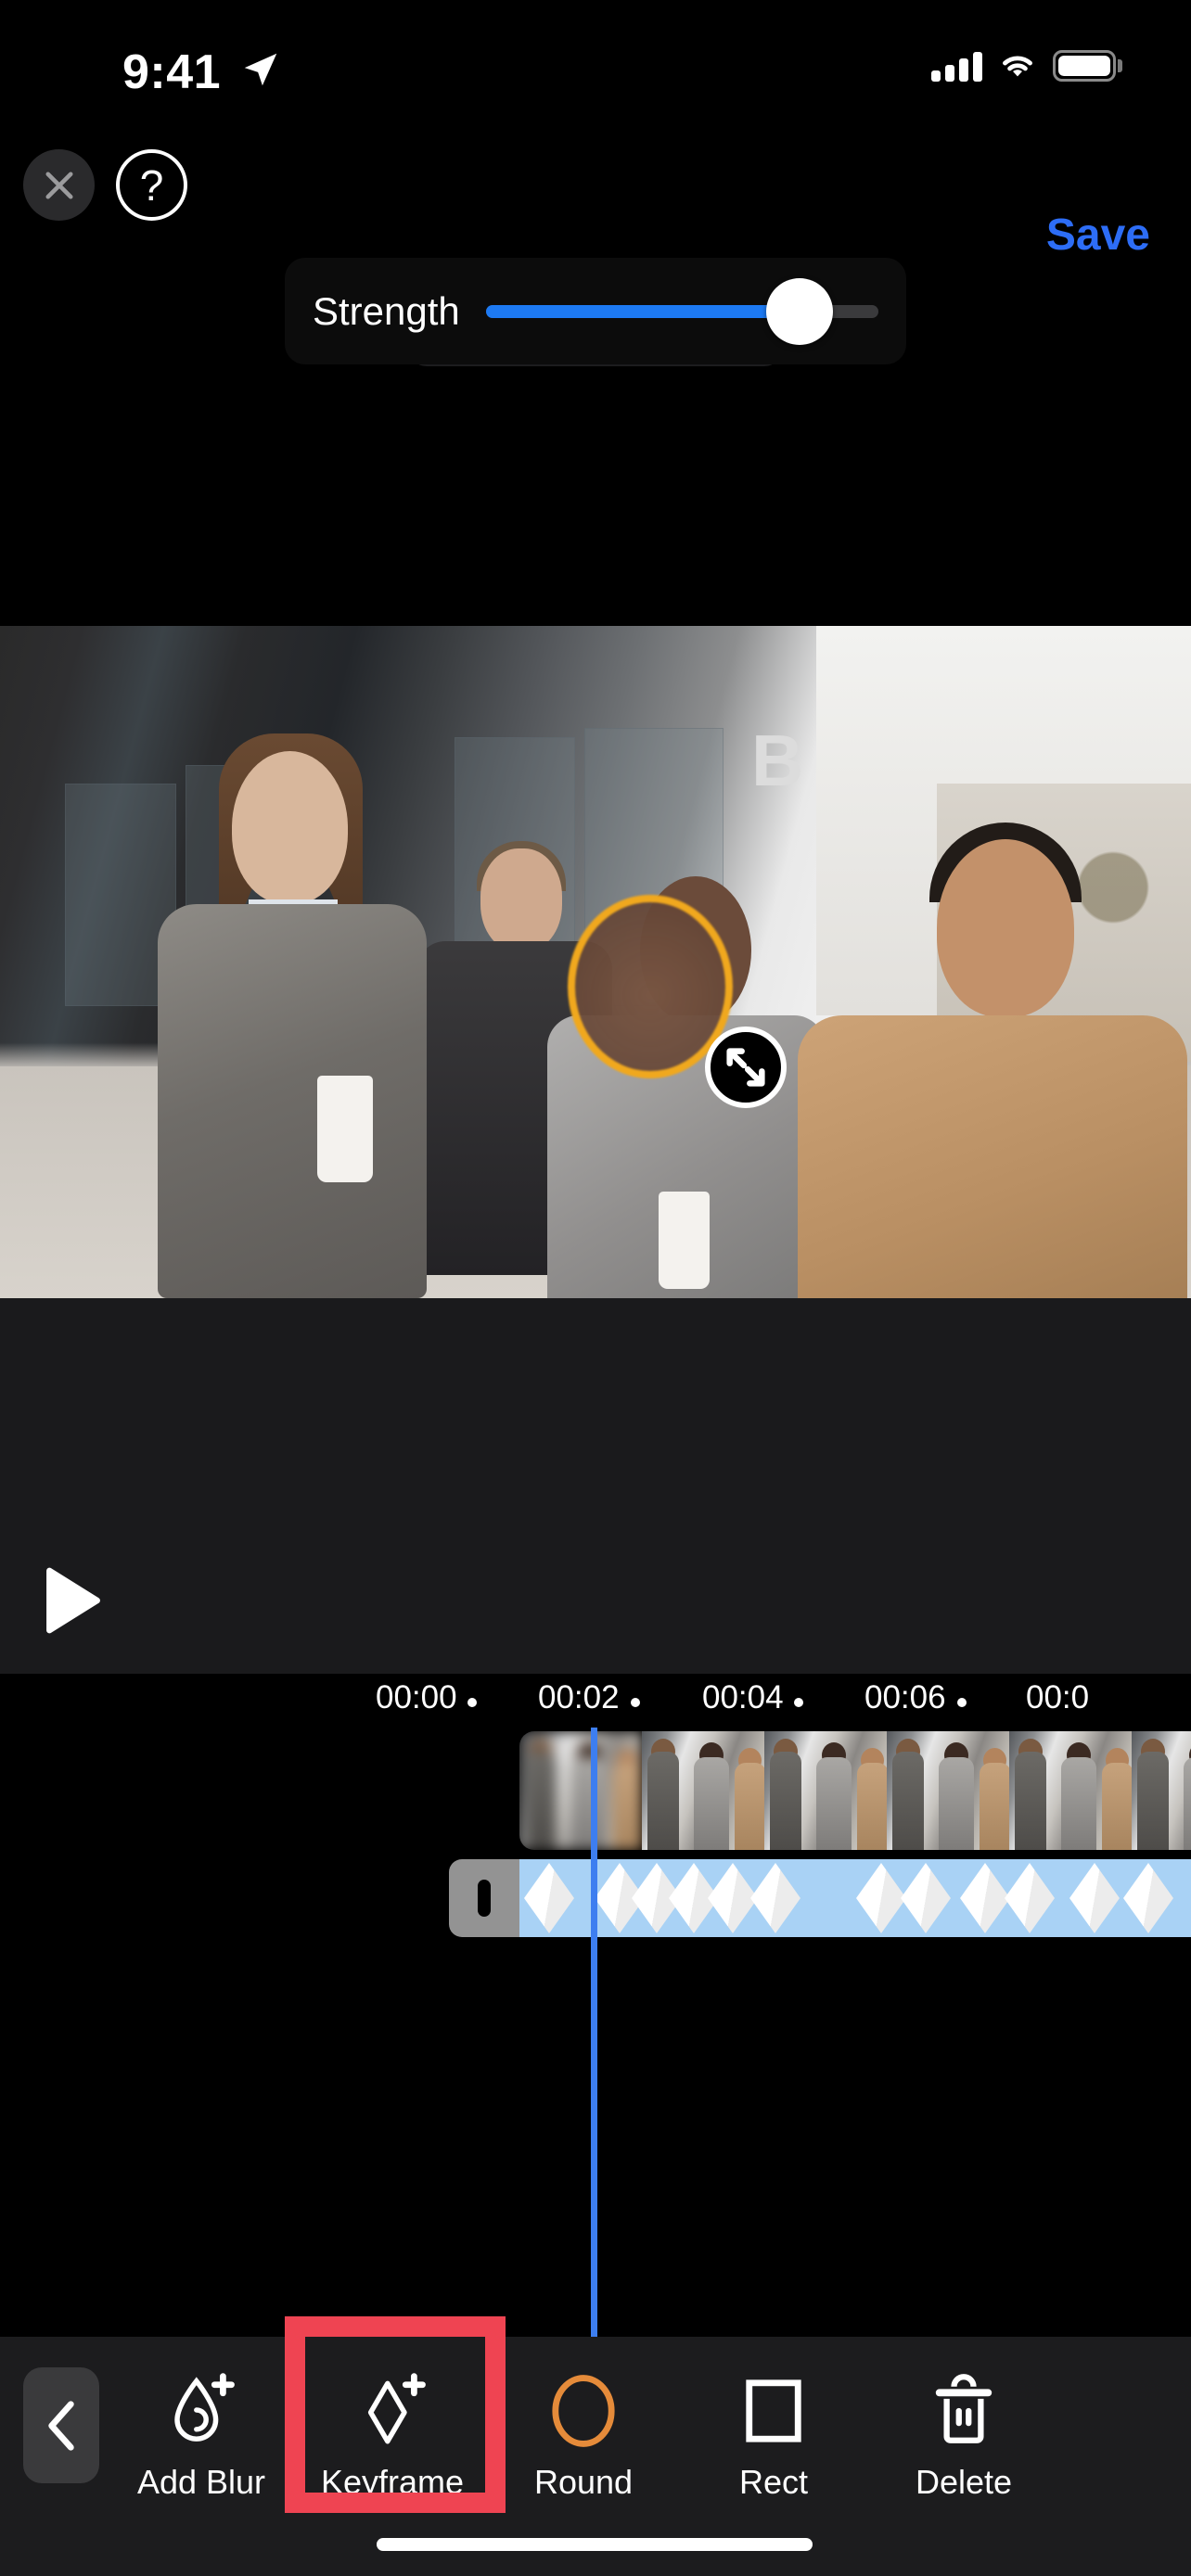 The image size is (1191, 2576). What do you see at coordinates (292, 1013) in the screenshot?
I see `person-woman` at bounding box center [292, 1013].